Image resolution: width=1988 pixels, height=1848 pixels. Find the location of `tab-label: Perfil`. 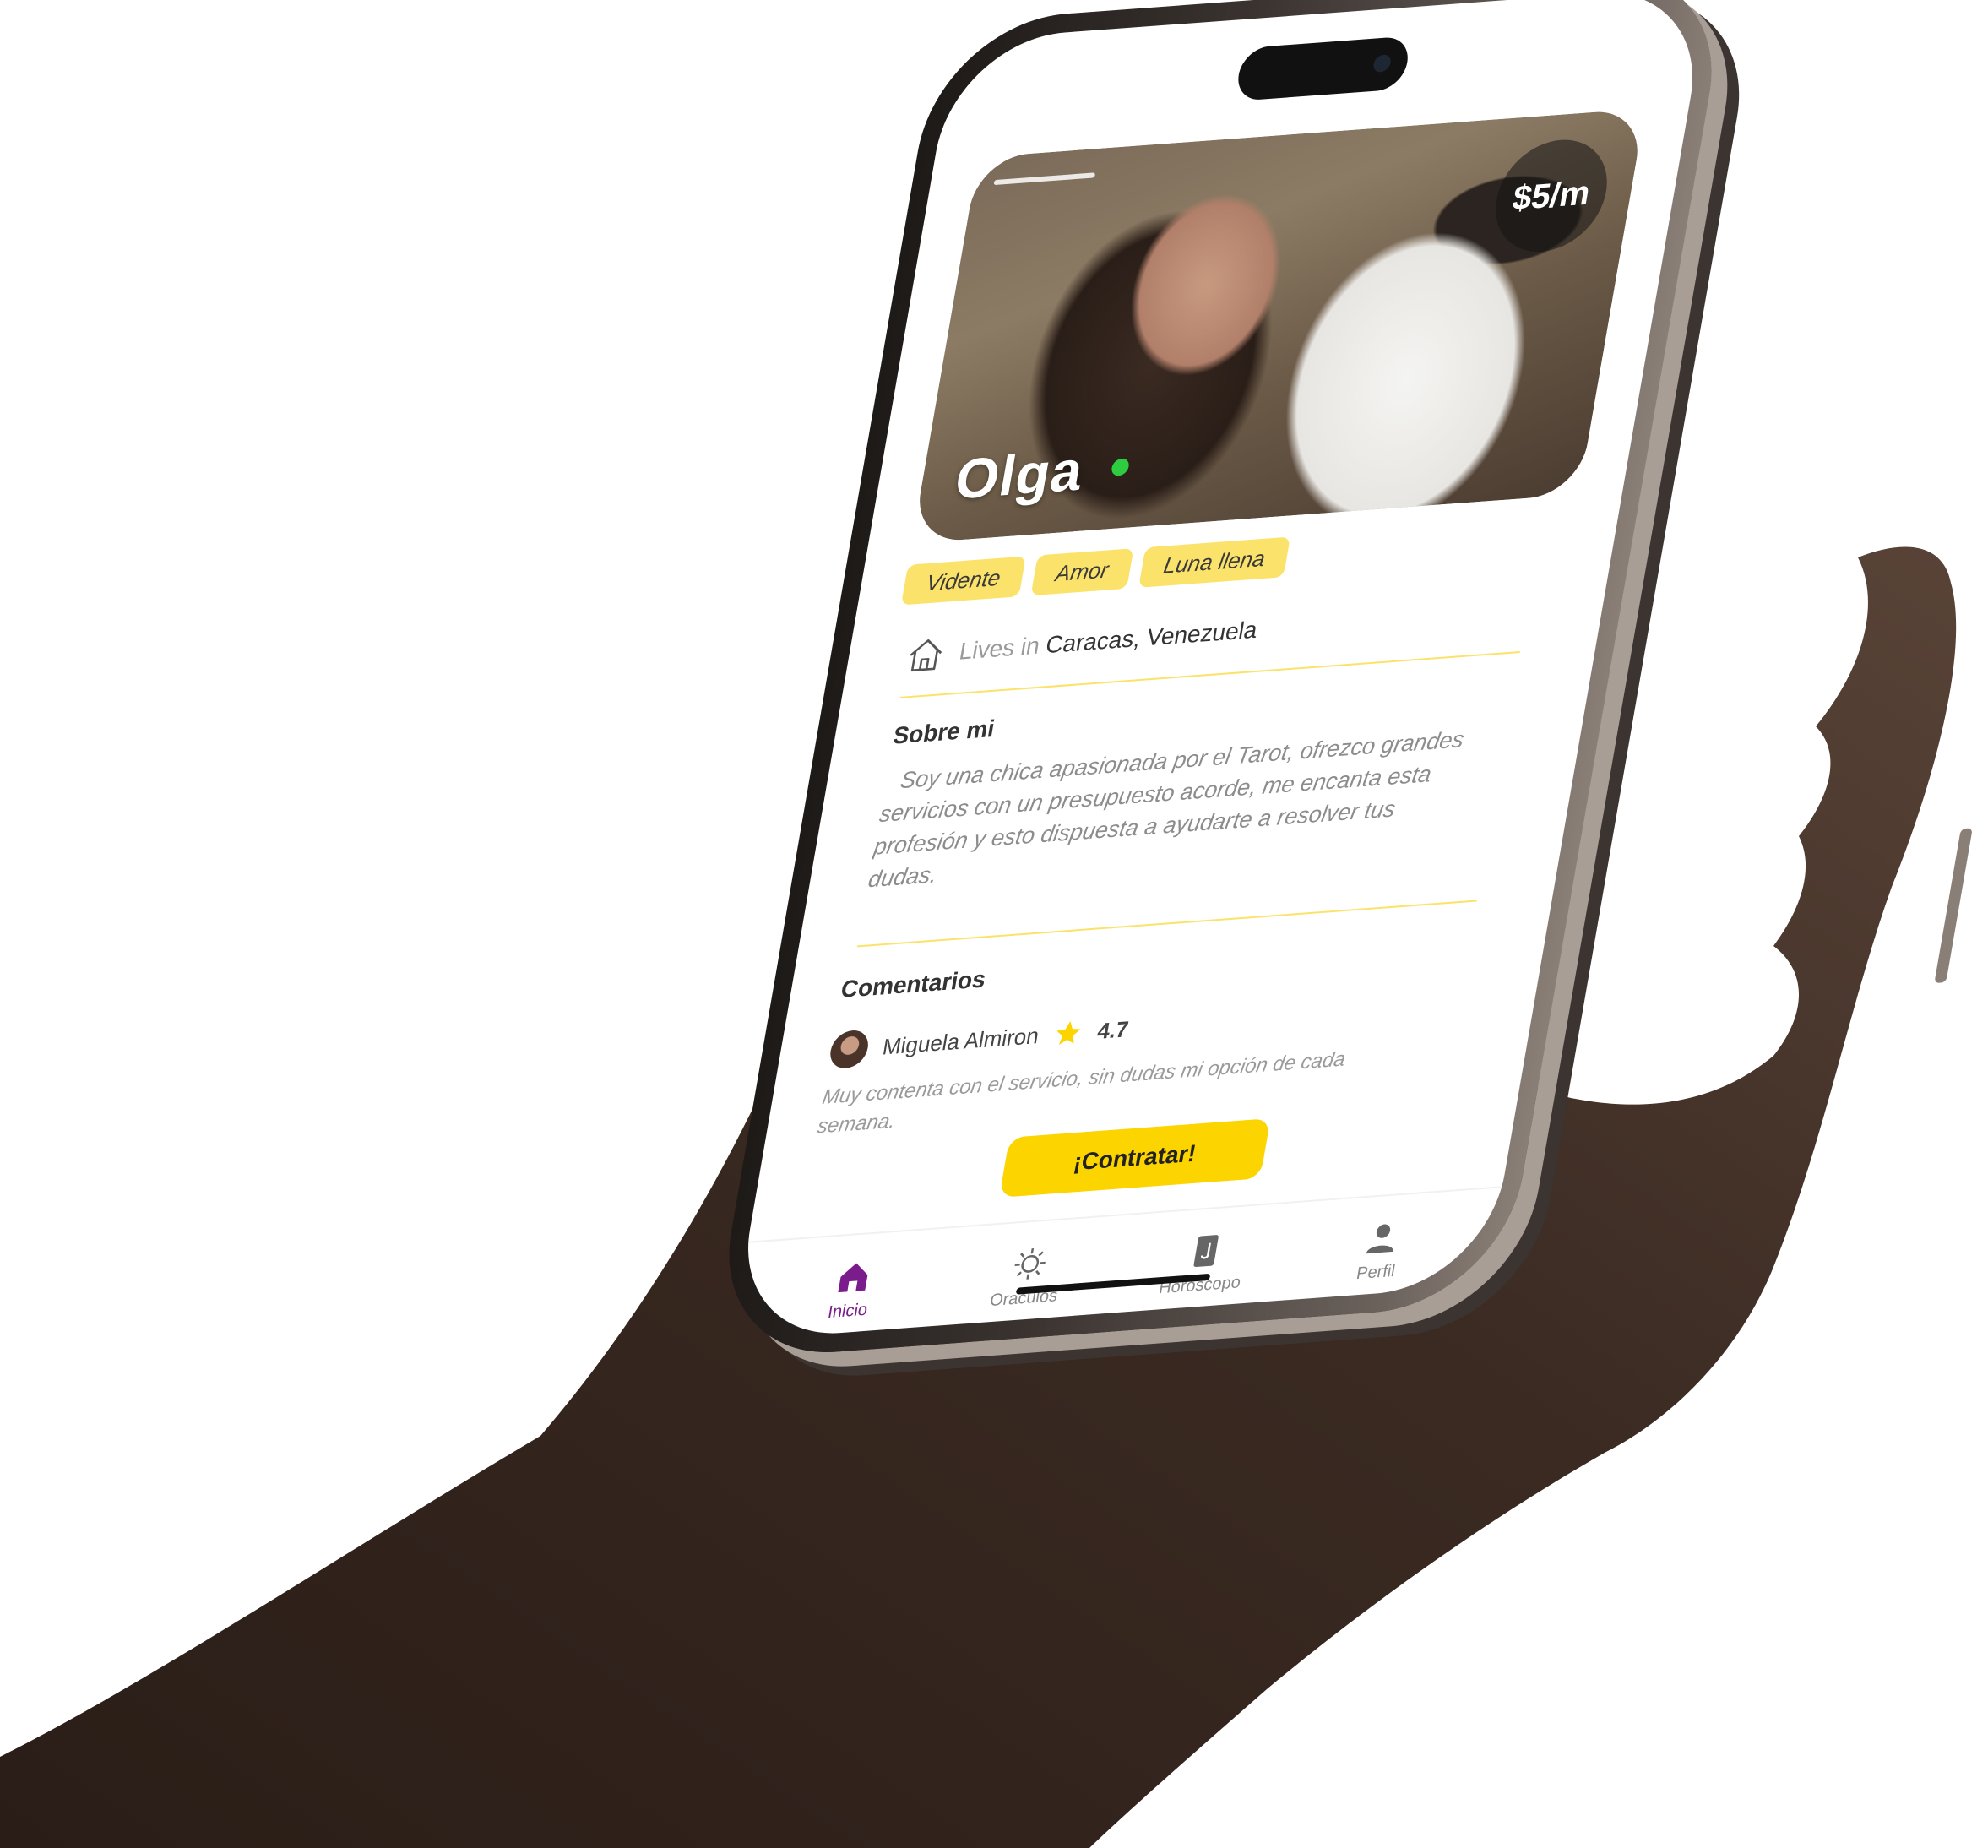

tab-label: Perfil is located at coordinates (1376, 1272).